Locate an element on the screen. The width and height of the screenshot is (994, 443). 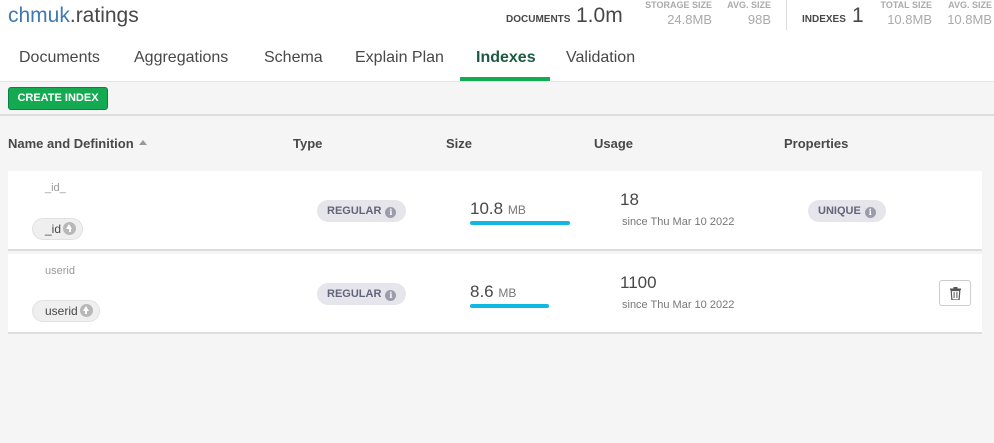
index-property-badge: UNIQUE i is located at coordinates (847, 211).